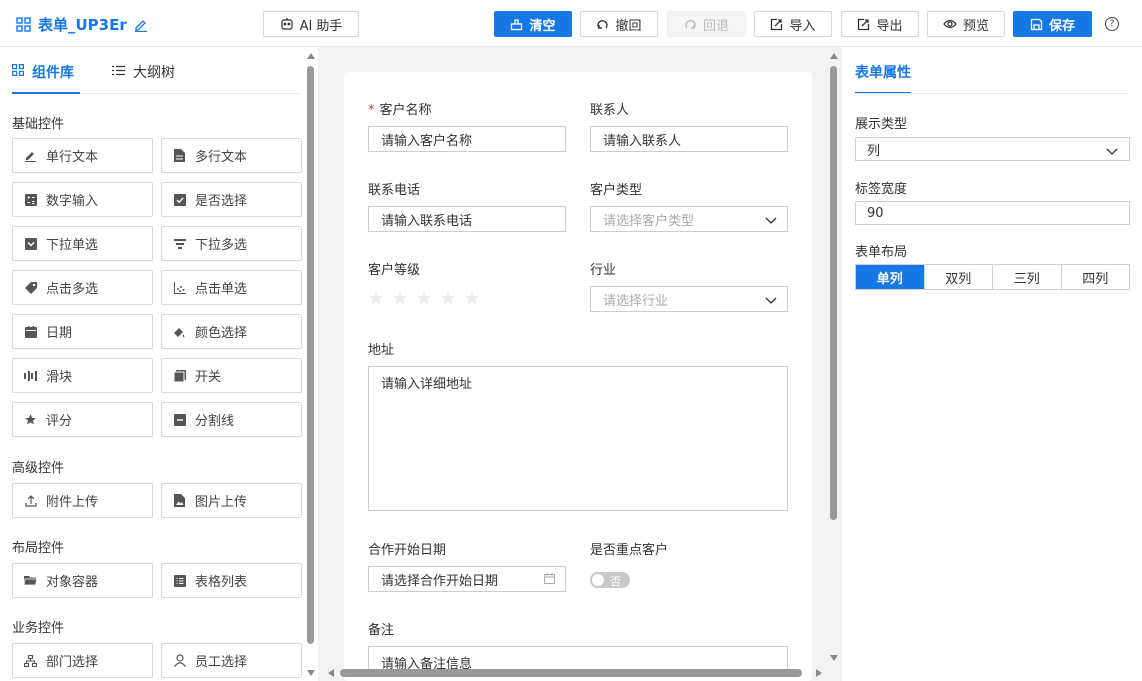 The image size is (1142, 681). I want to click on component-switch: 开关, so click(231, 375).